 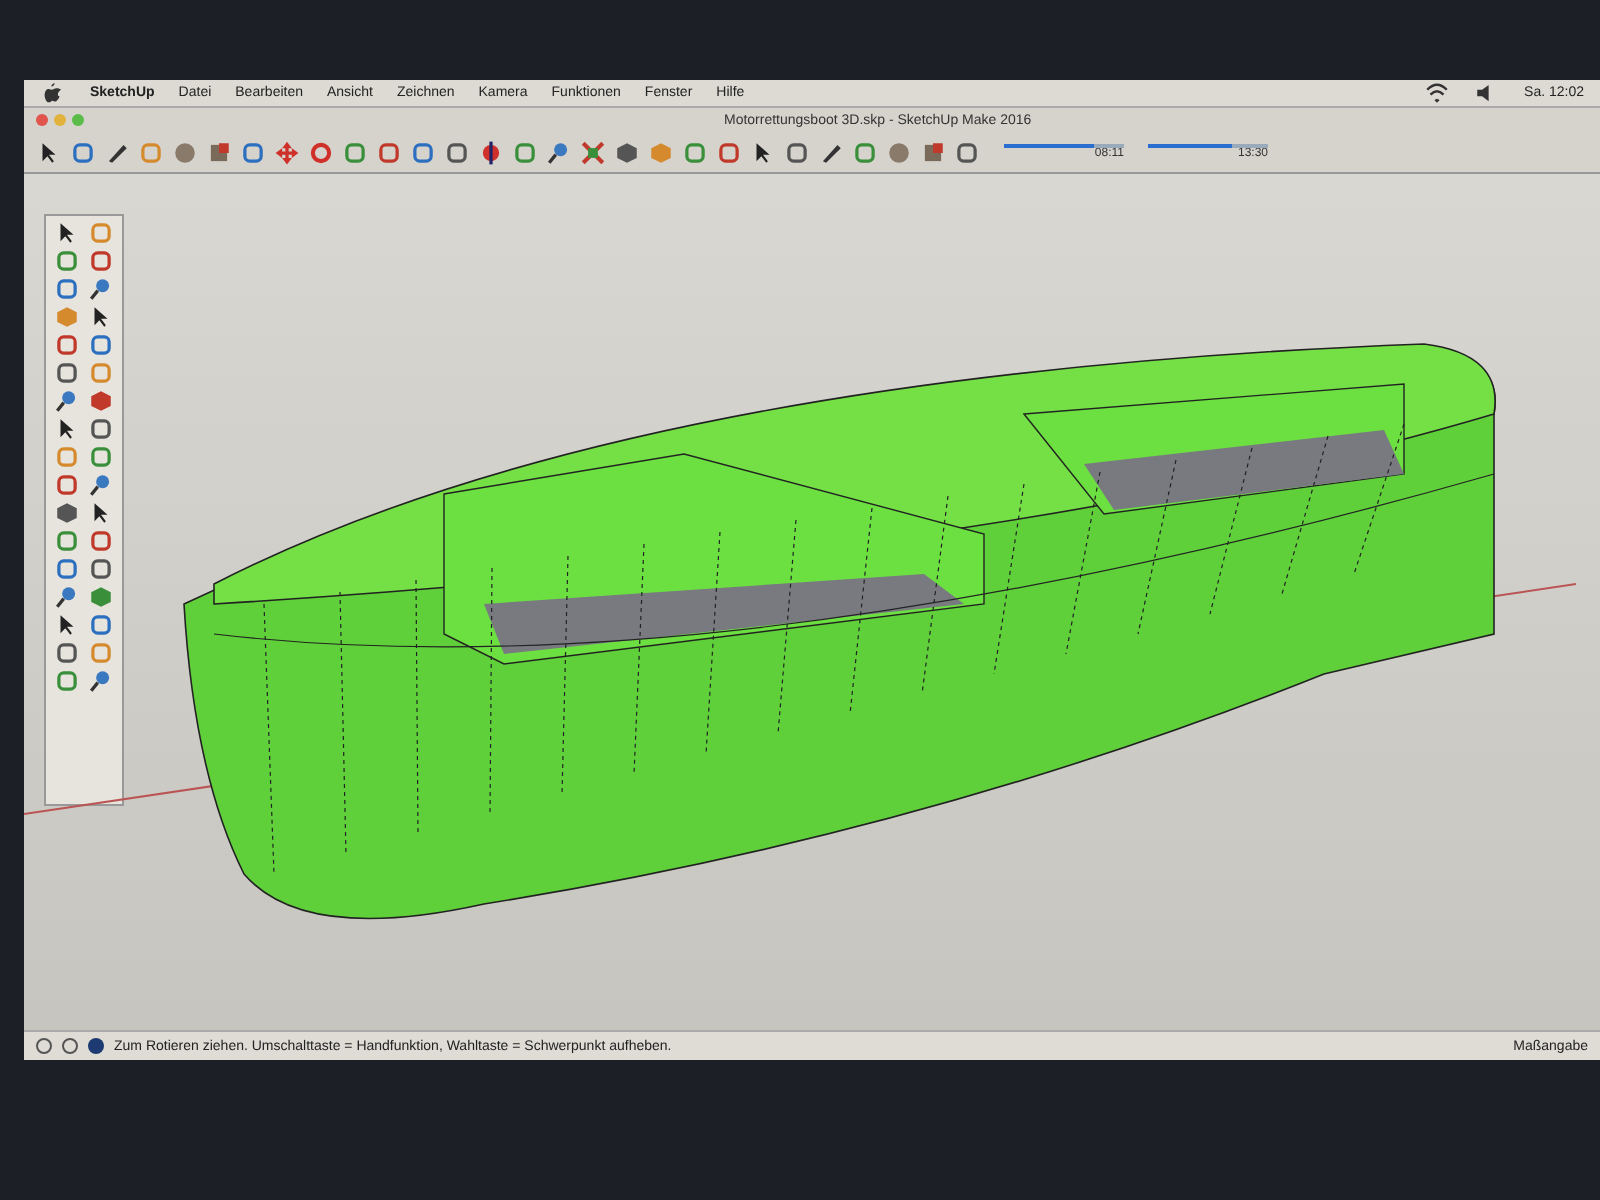 What do you see at coordinates (593, 152) in the screenshot?
I see `extents-icon` at bounding box center [593, 152].